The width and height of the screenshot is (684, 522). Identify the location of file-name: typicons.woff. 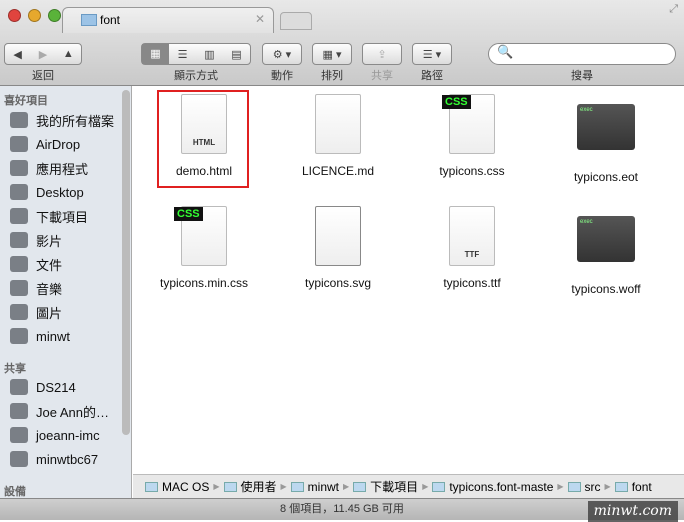
(606, 289).